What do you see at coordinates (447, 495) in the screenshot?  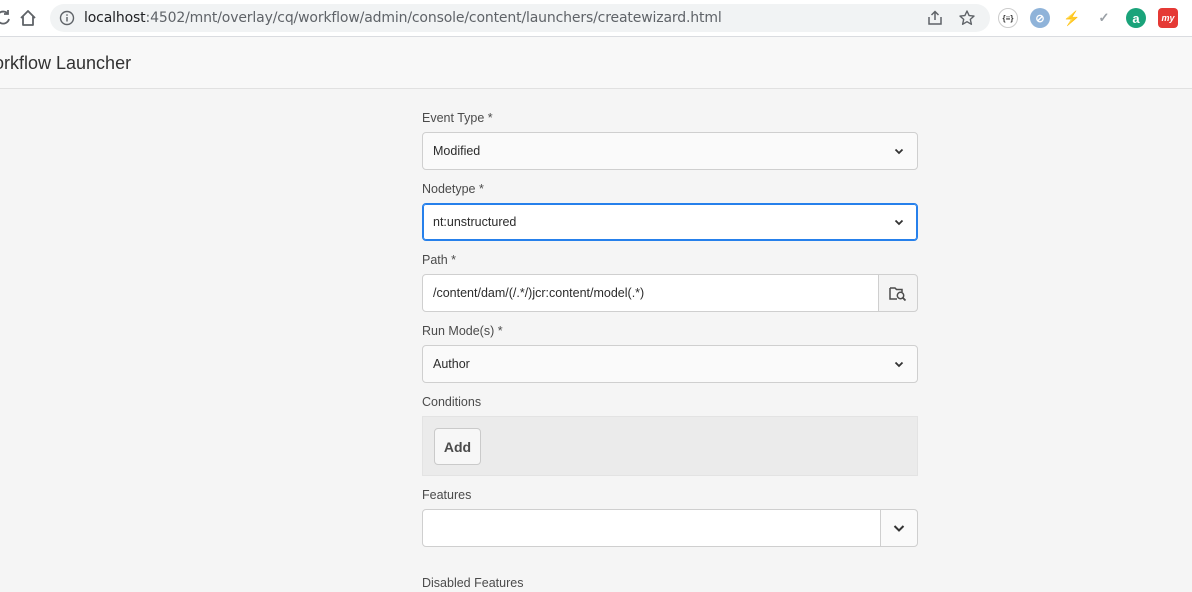 I see `features-label: Features` at bounding box center [447, 495].